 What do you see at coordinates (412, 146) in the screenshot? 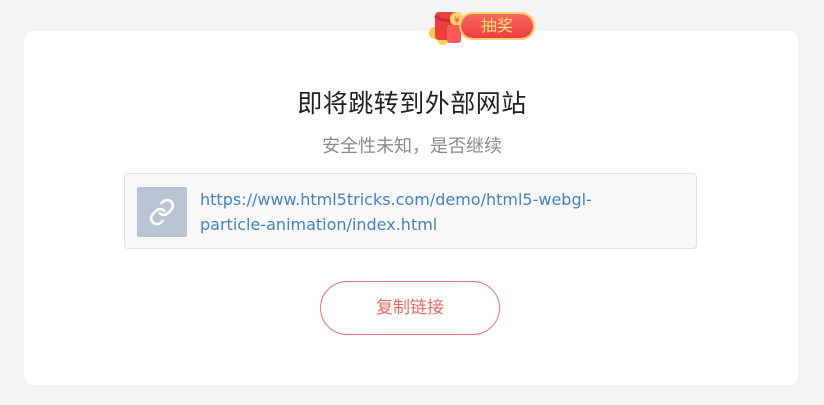
I see `page-subtitle: 安全性未知，是否继续` at bounding box center [412, 146].